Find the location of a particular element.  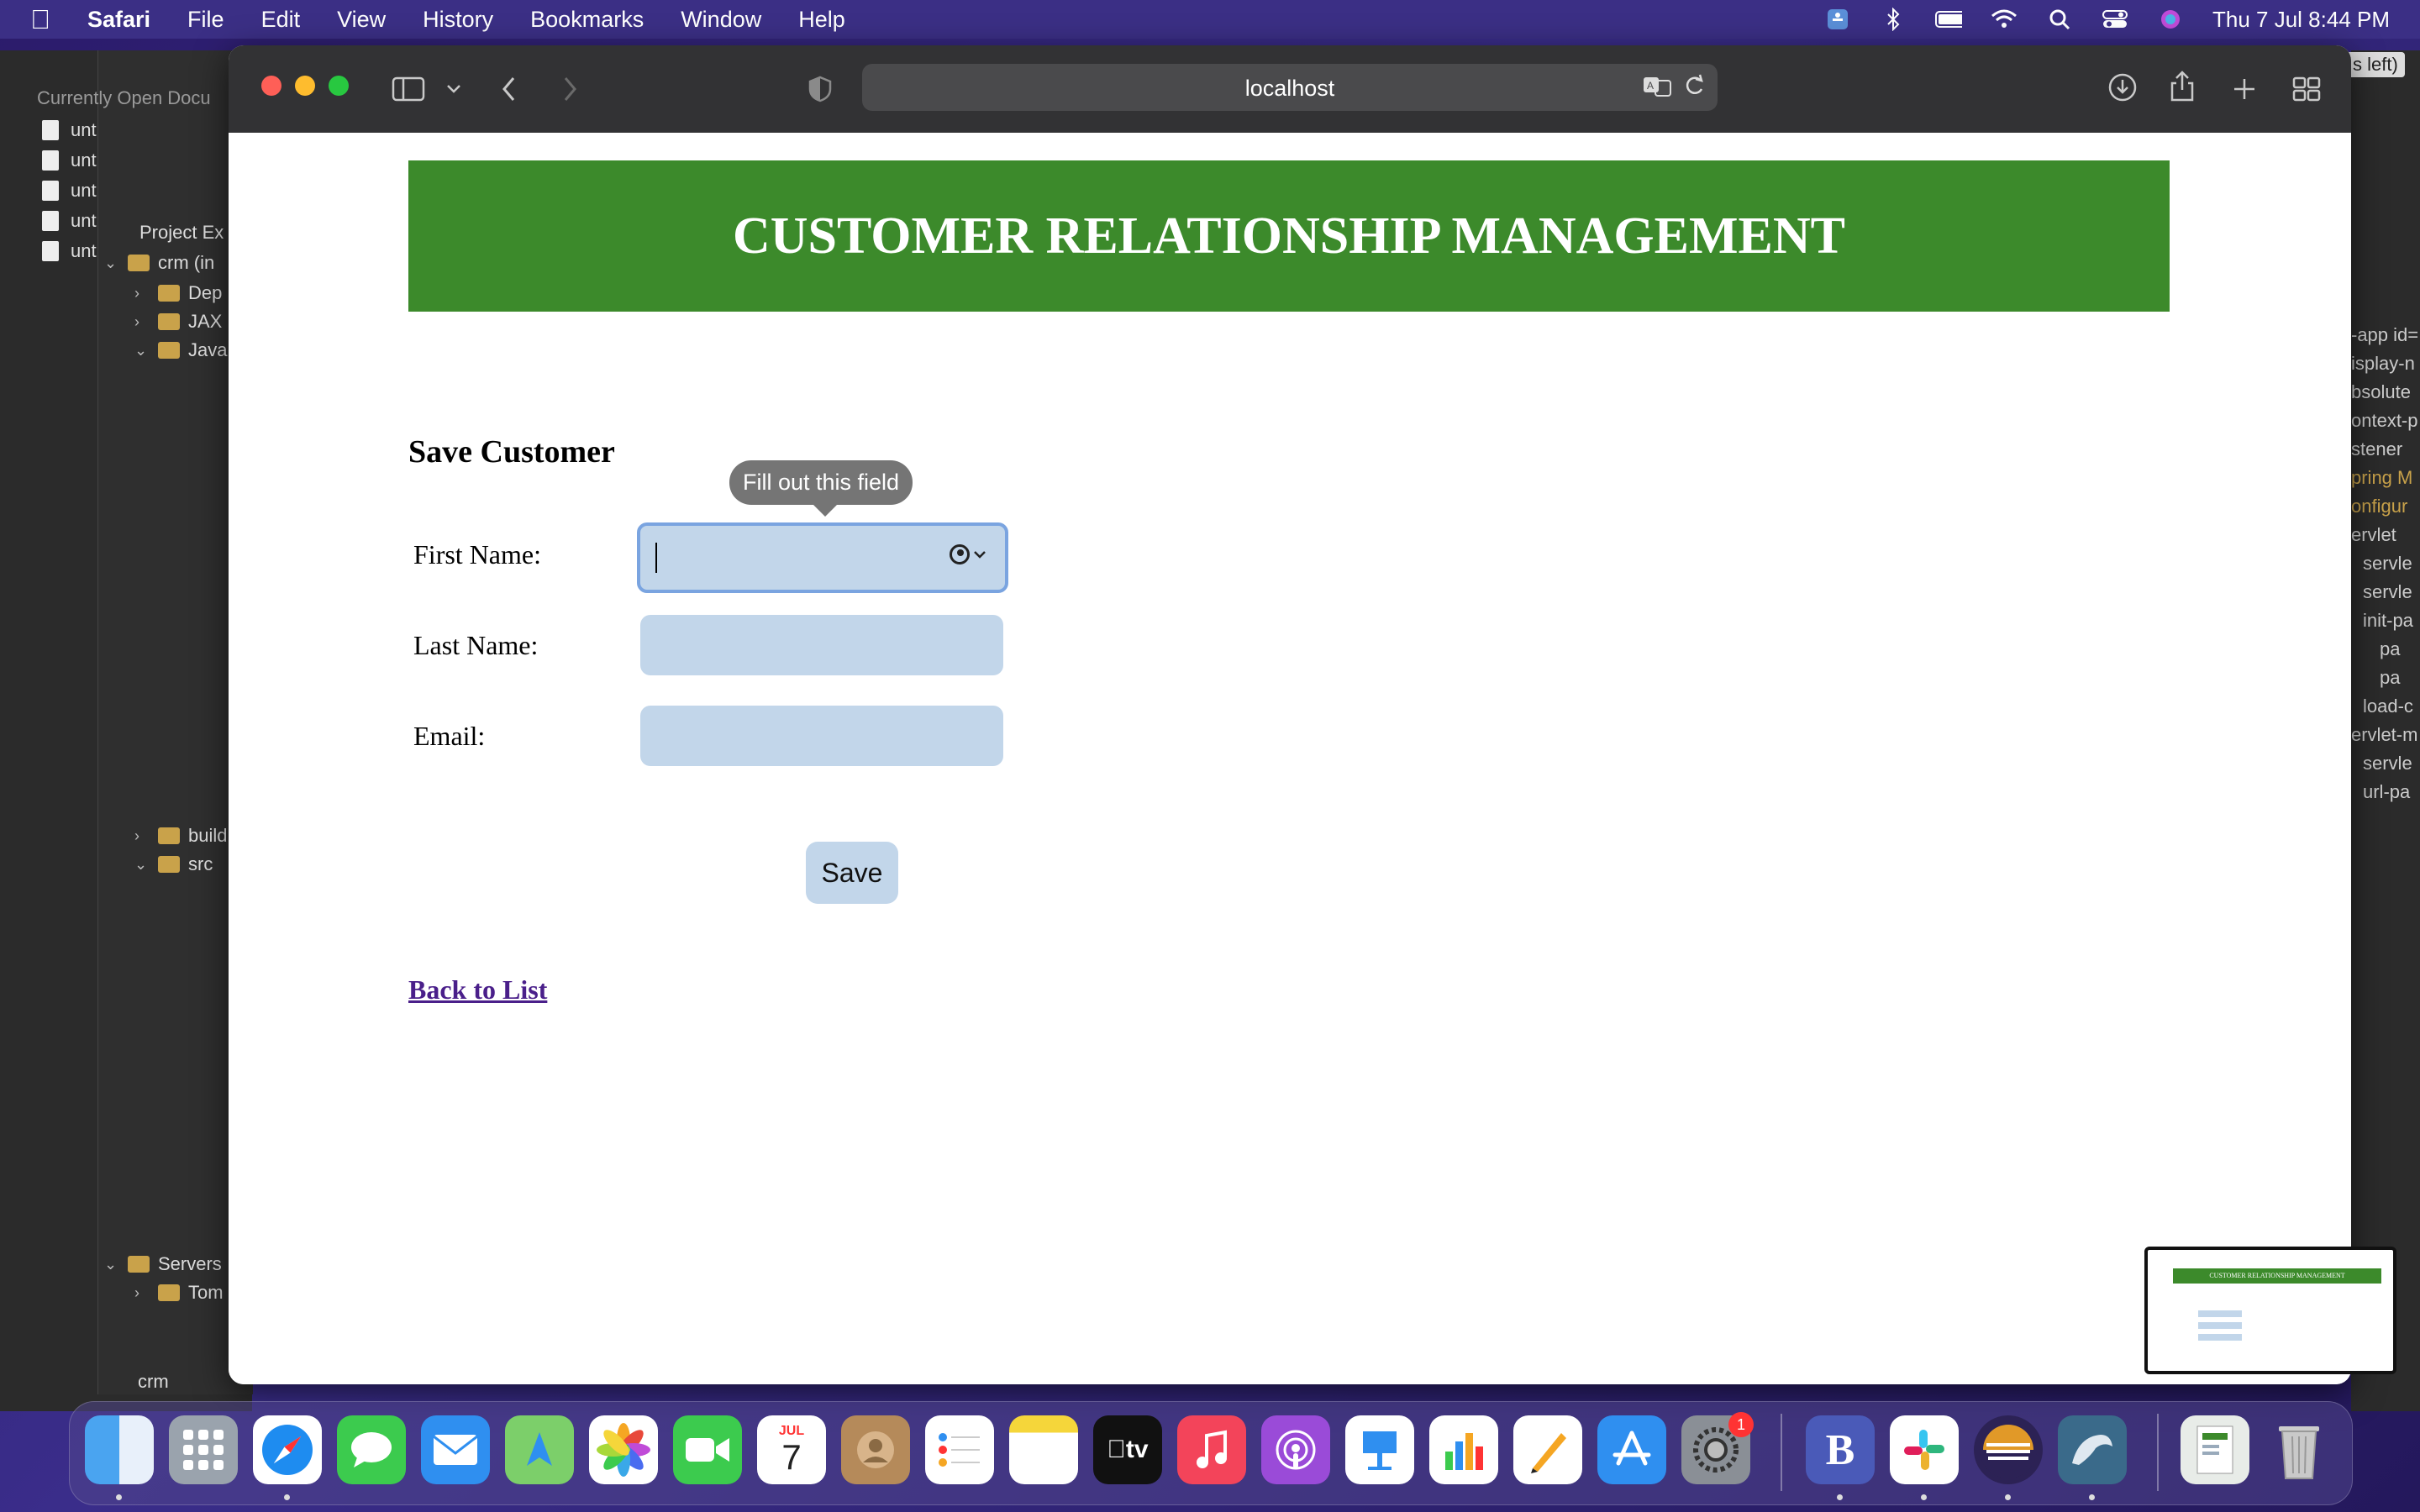

dock-maps-icon is located at coordinates (539, 1449).